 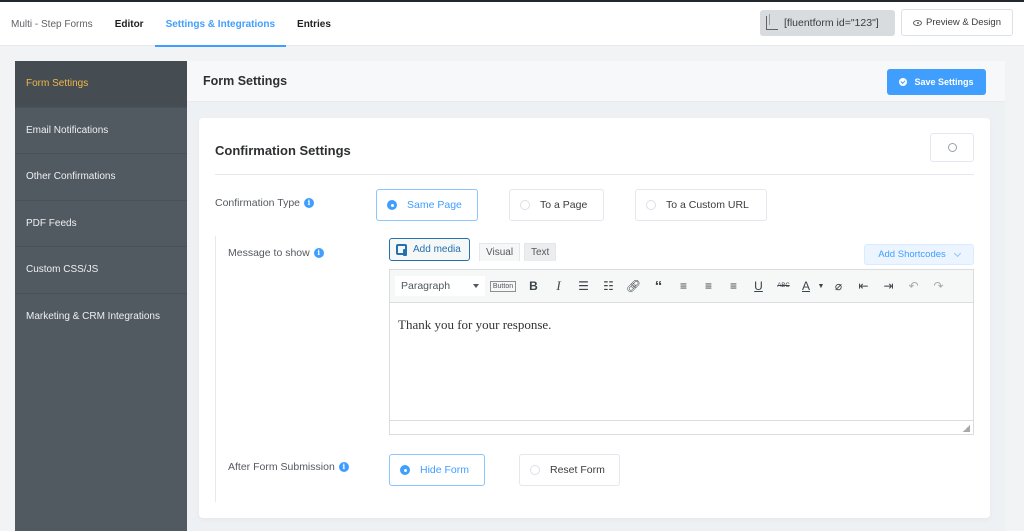 I want to click on radio-label: Same Page, so click(x=434, y=205).